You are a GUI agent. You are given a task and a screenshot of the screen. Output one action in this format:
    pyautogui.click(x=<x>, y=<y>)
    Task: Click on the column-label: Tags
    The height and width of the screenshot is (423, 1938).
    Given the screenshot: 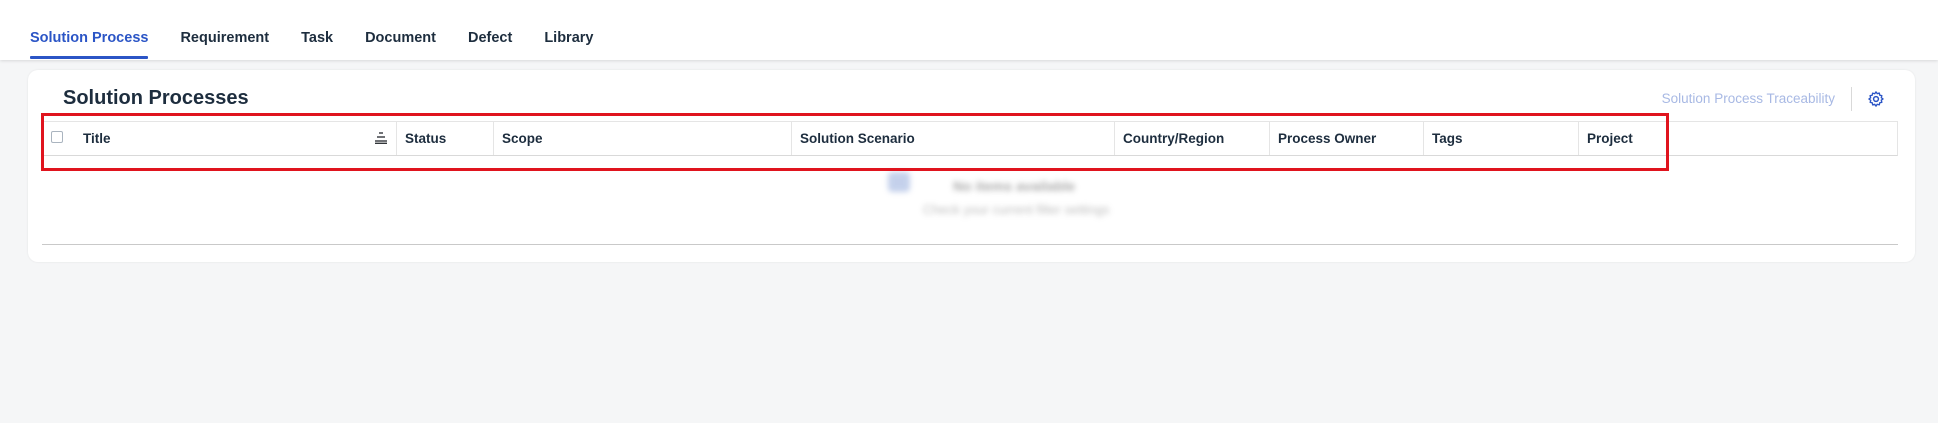 What is the action you would take?
    pyautogui.click(x=1447, y=138)
    